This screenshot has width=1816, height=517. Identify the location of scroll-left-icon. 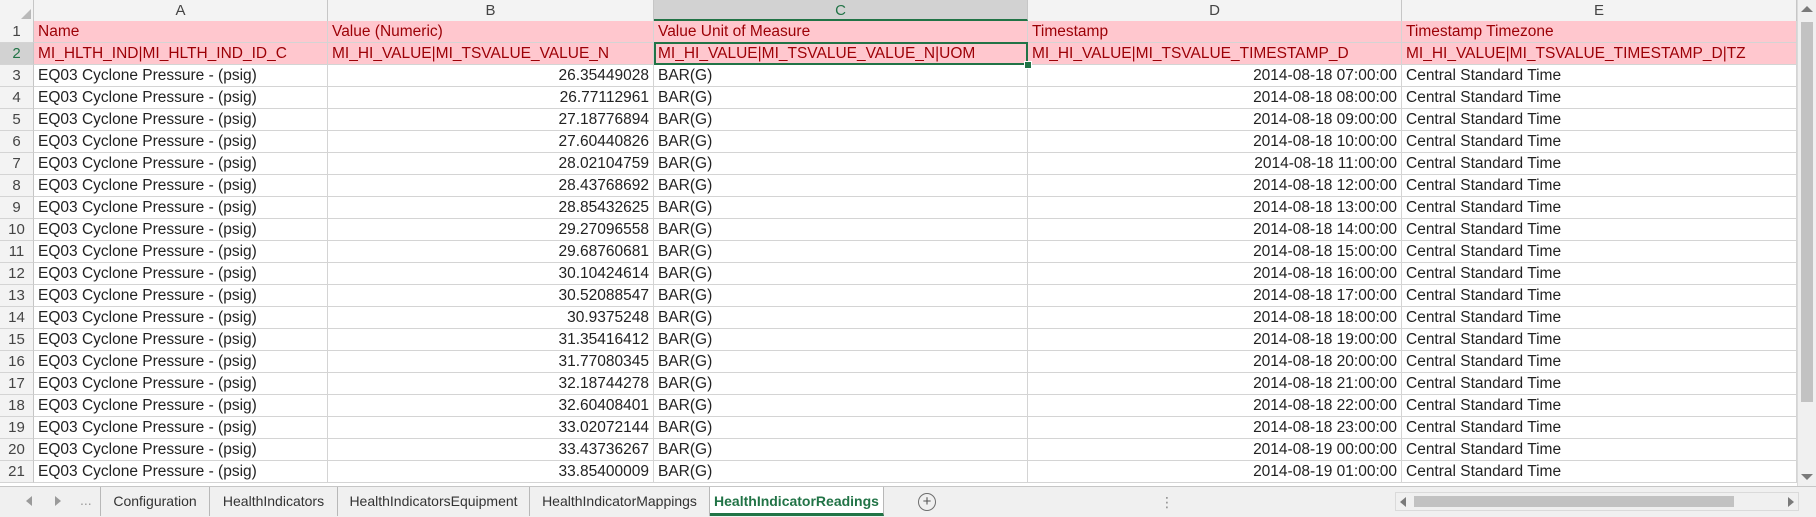
(1403, 502).